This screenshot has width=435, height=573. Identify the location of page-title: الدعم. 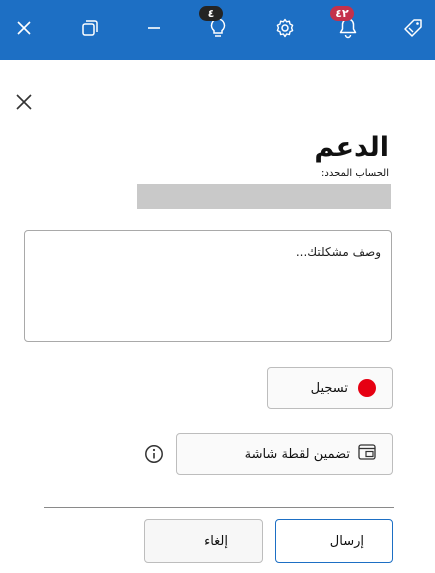
(351, 147).